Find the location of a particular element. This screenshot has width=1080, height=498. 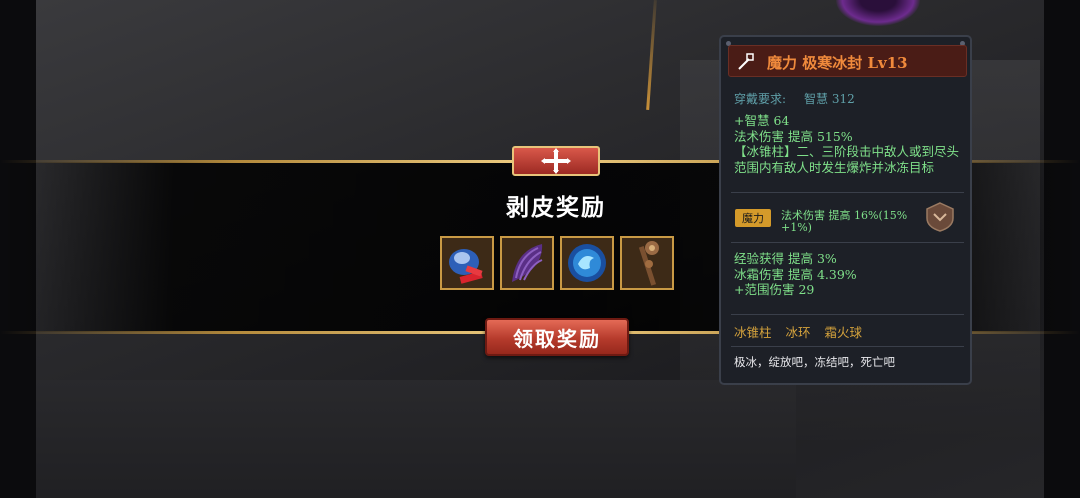

cross-emblem is located at coordinates (556, 161).